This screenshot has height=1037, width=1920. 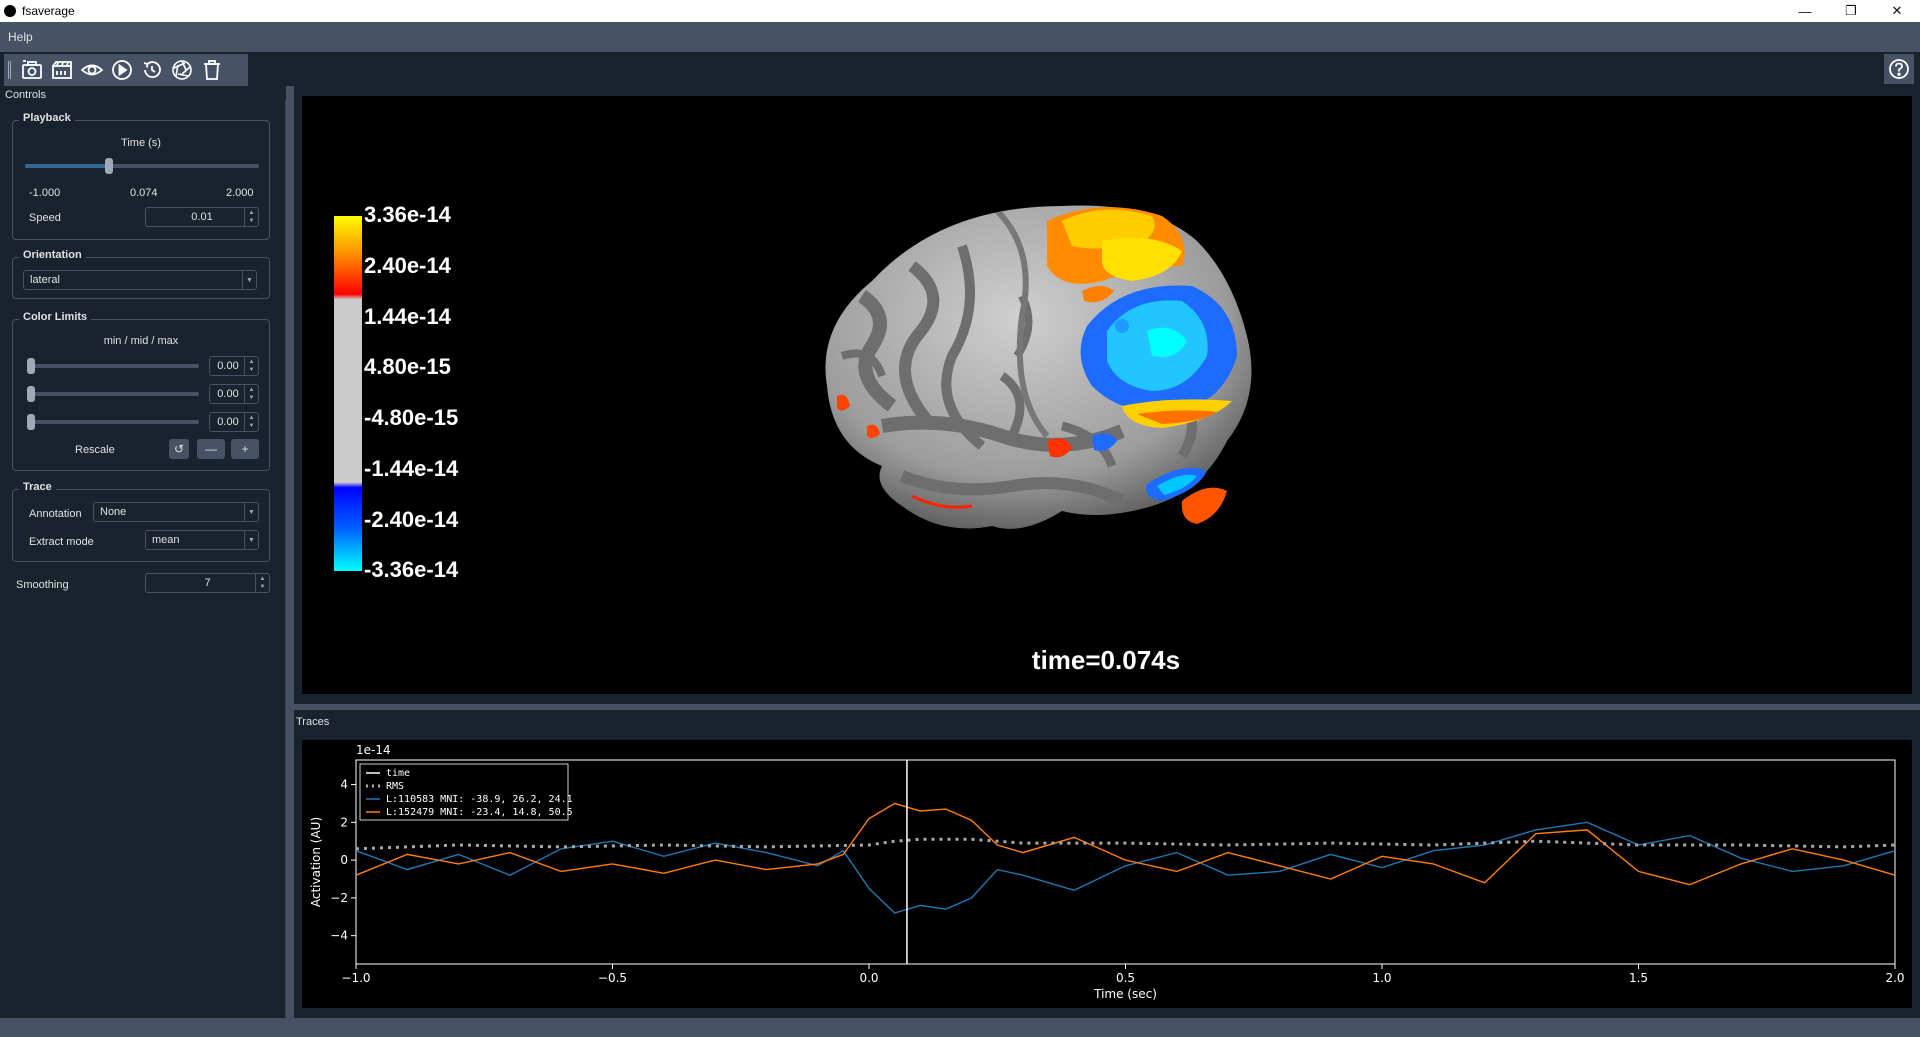 I want to click on visibility-button, so click(x=92, y=70).